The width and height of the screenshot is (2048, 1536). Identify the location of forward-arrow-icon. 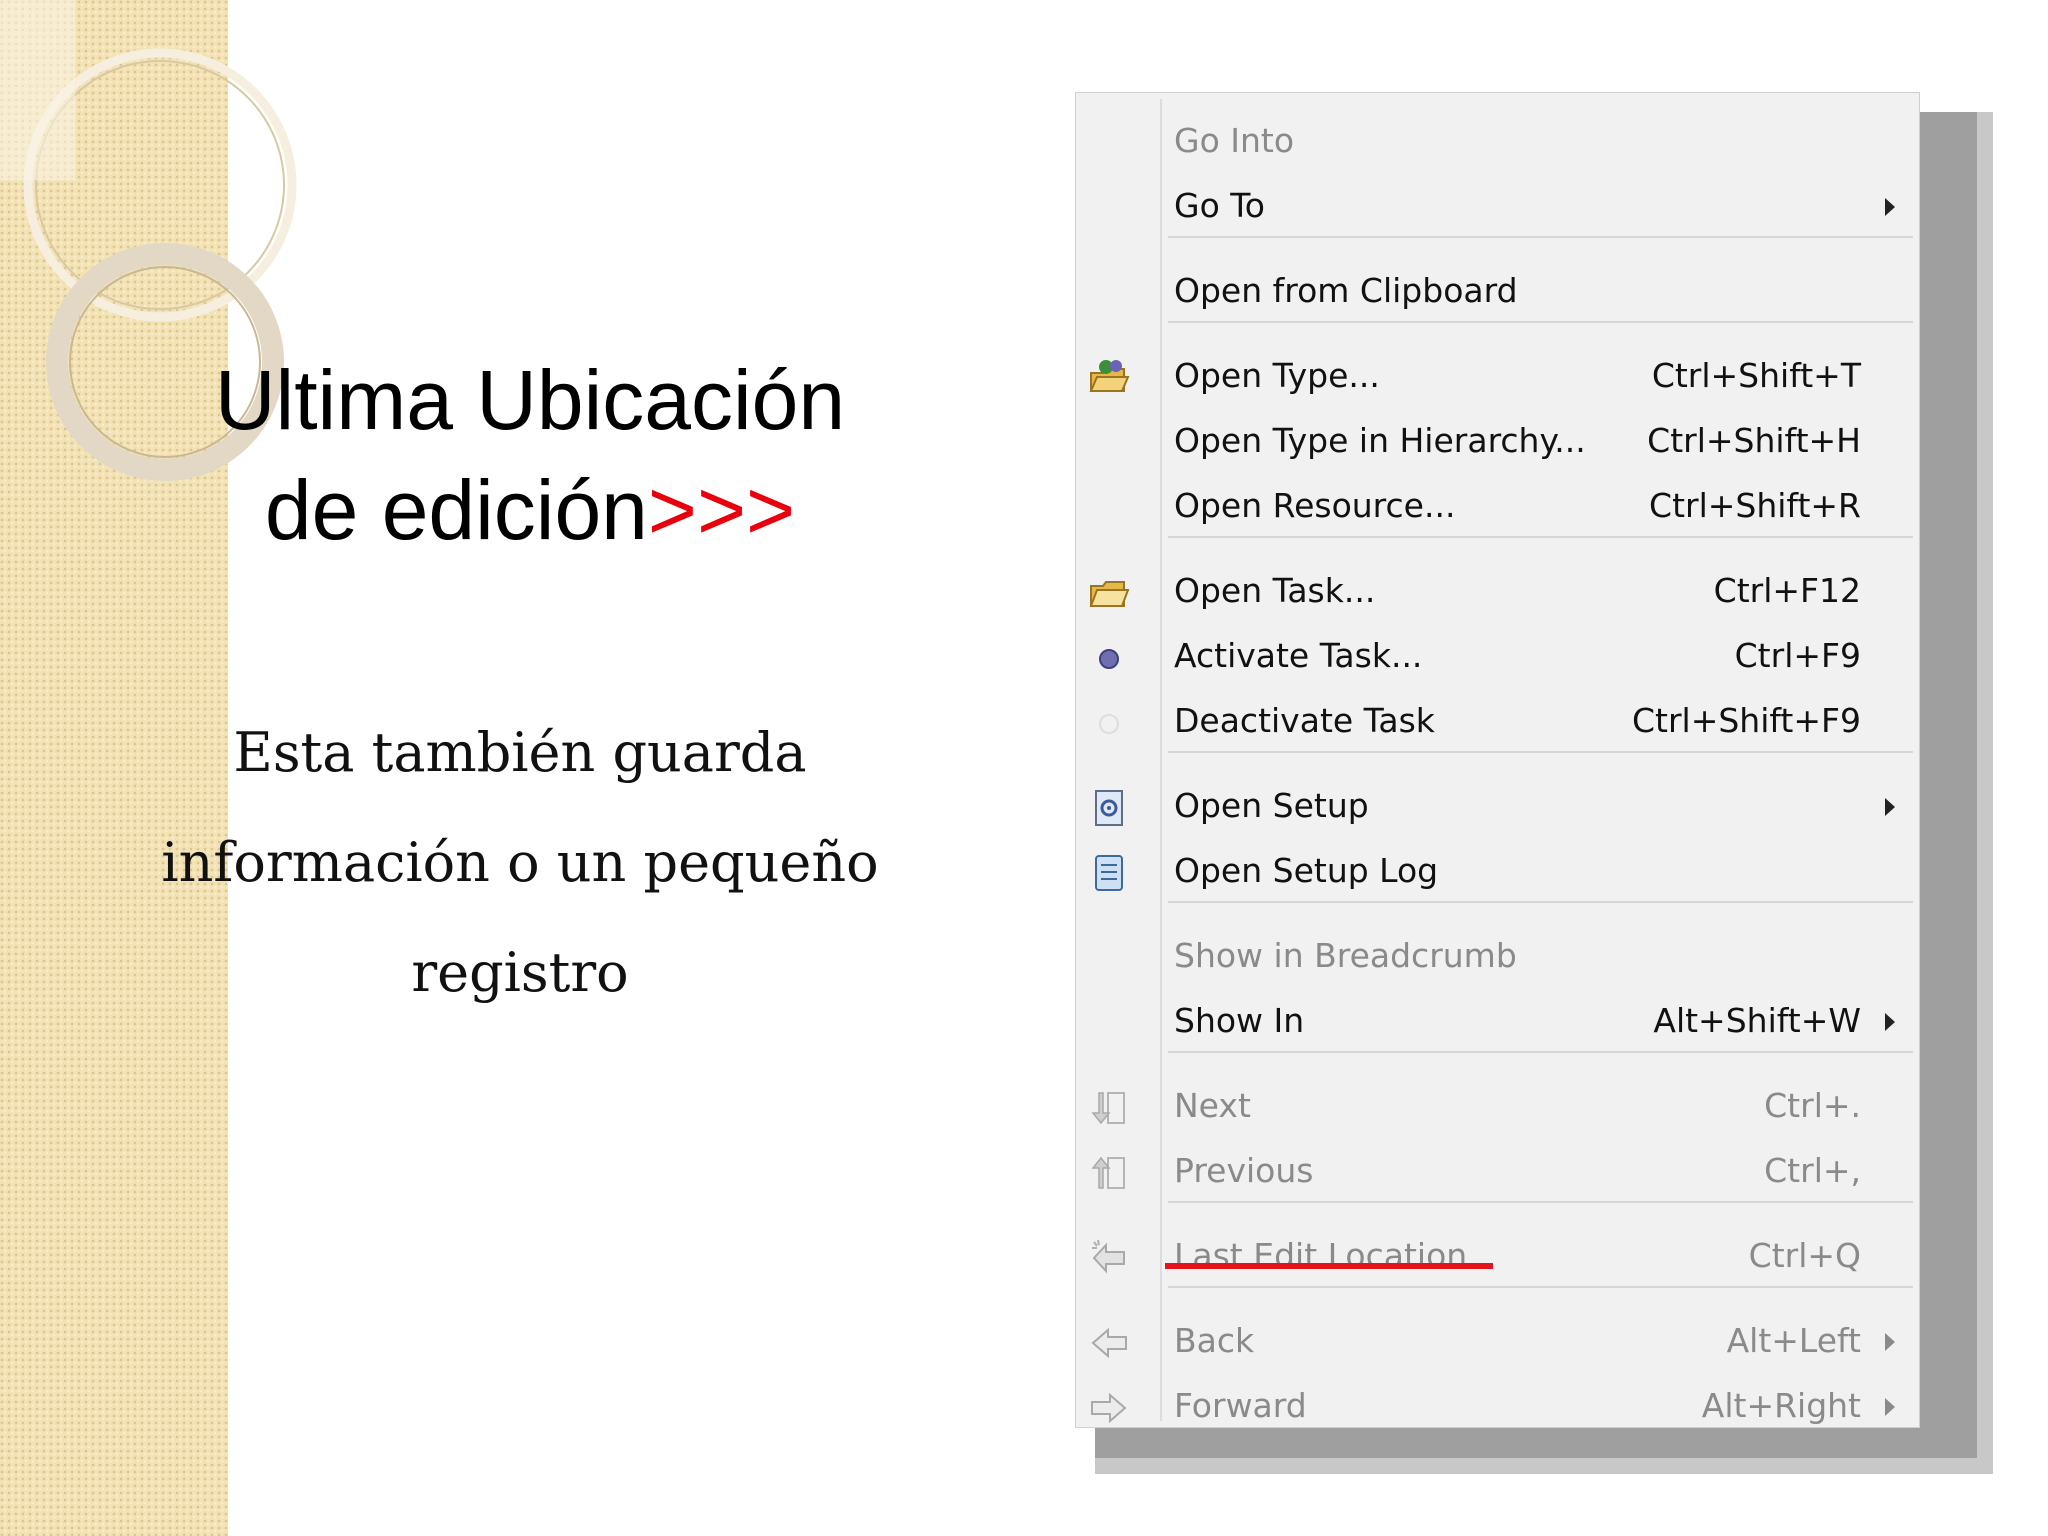
(1109, 1408).